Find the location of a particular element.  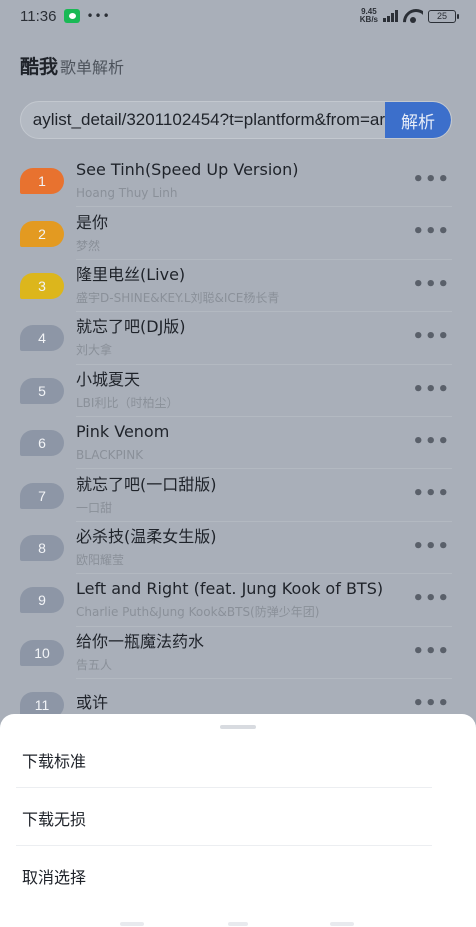

song-title: 就忘了吧(一口甜版) is located at coordinates (146, 484).